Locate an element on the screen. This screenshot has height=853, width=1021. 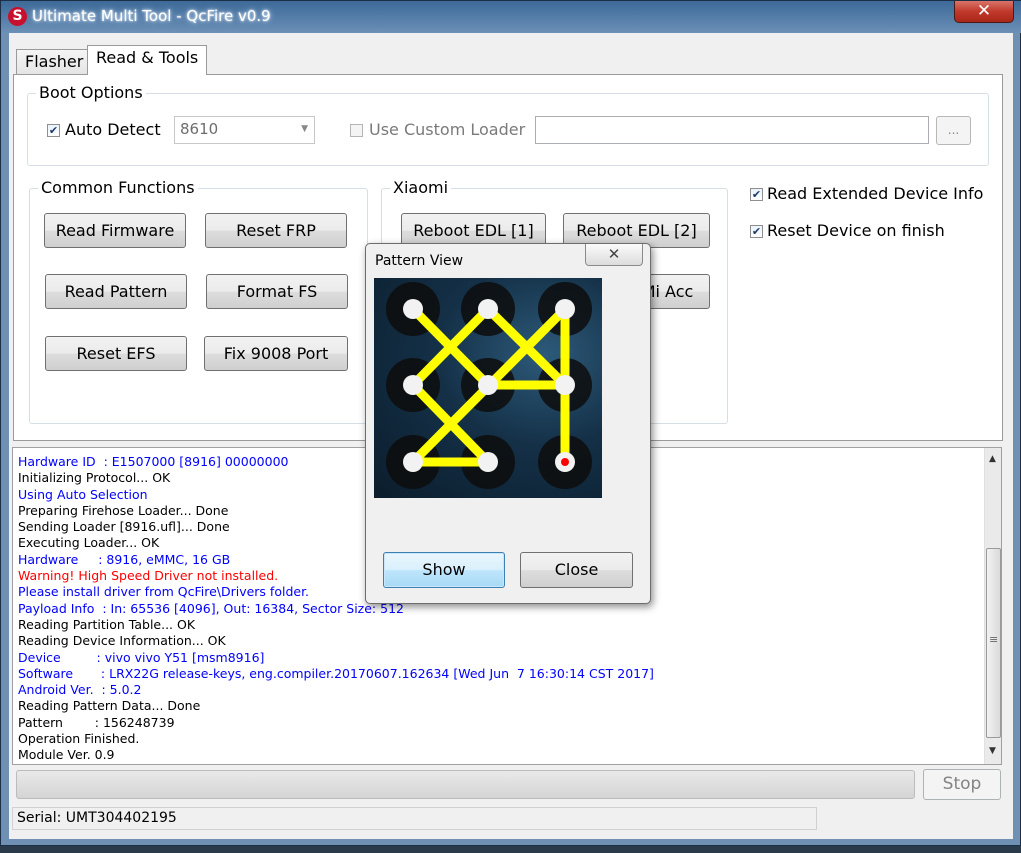
xiaomi-label: Xiaomi is located at coordinates (421, 187).